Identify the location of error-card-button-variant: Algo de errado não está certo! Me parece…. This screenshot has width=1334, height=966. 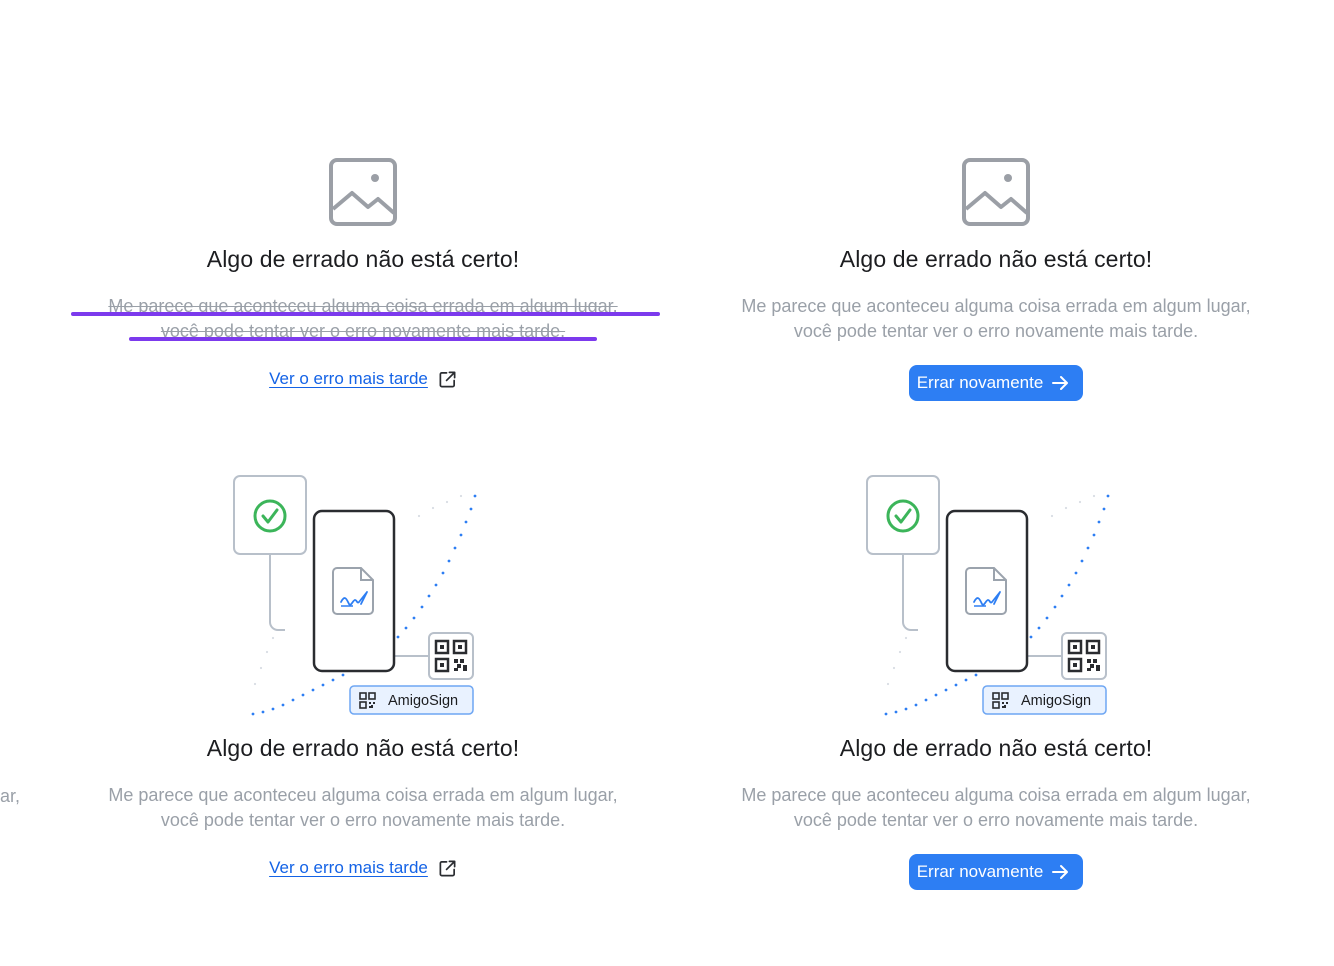
(996, 279).